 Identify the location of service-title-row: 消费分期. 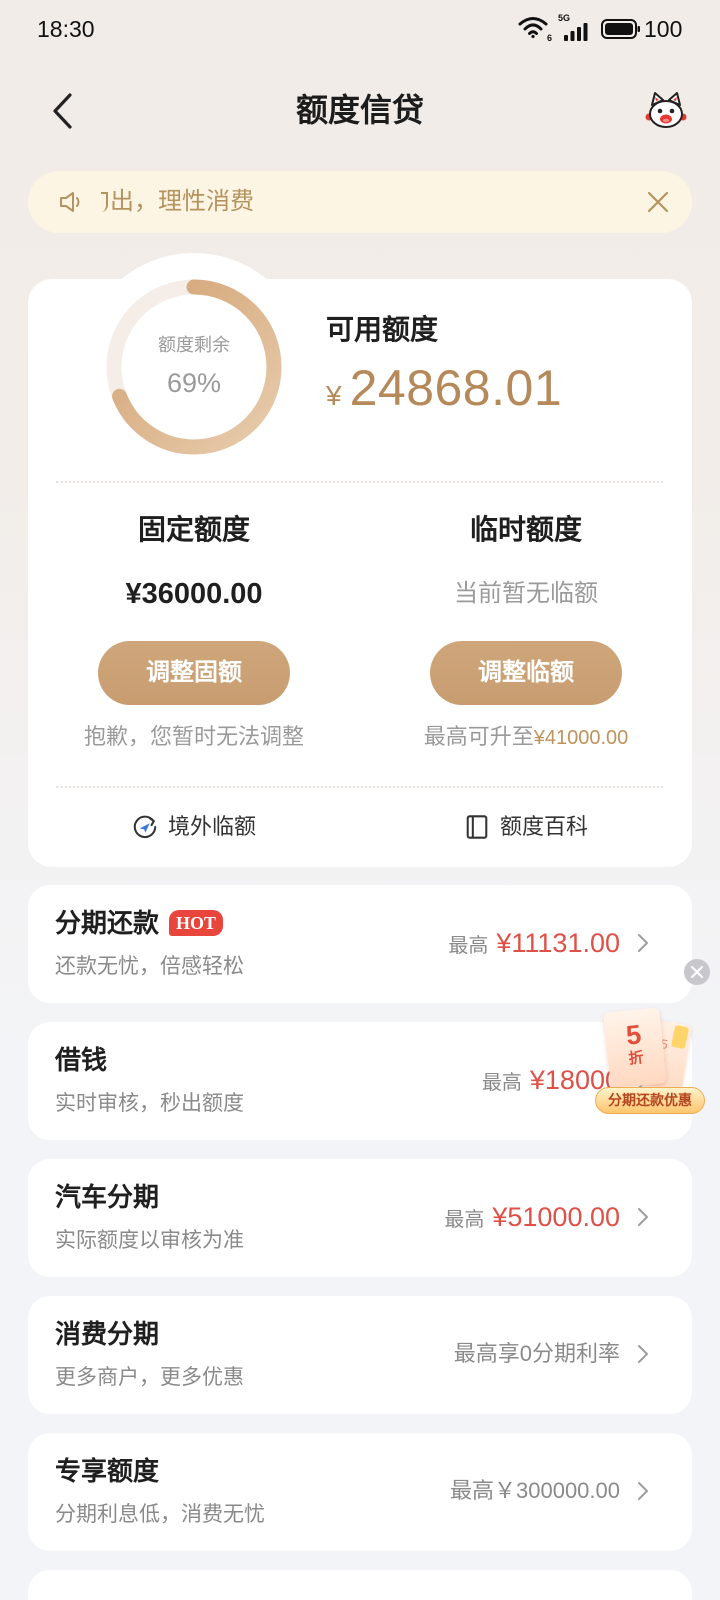
(107, 1334).